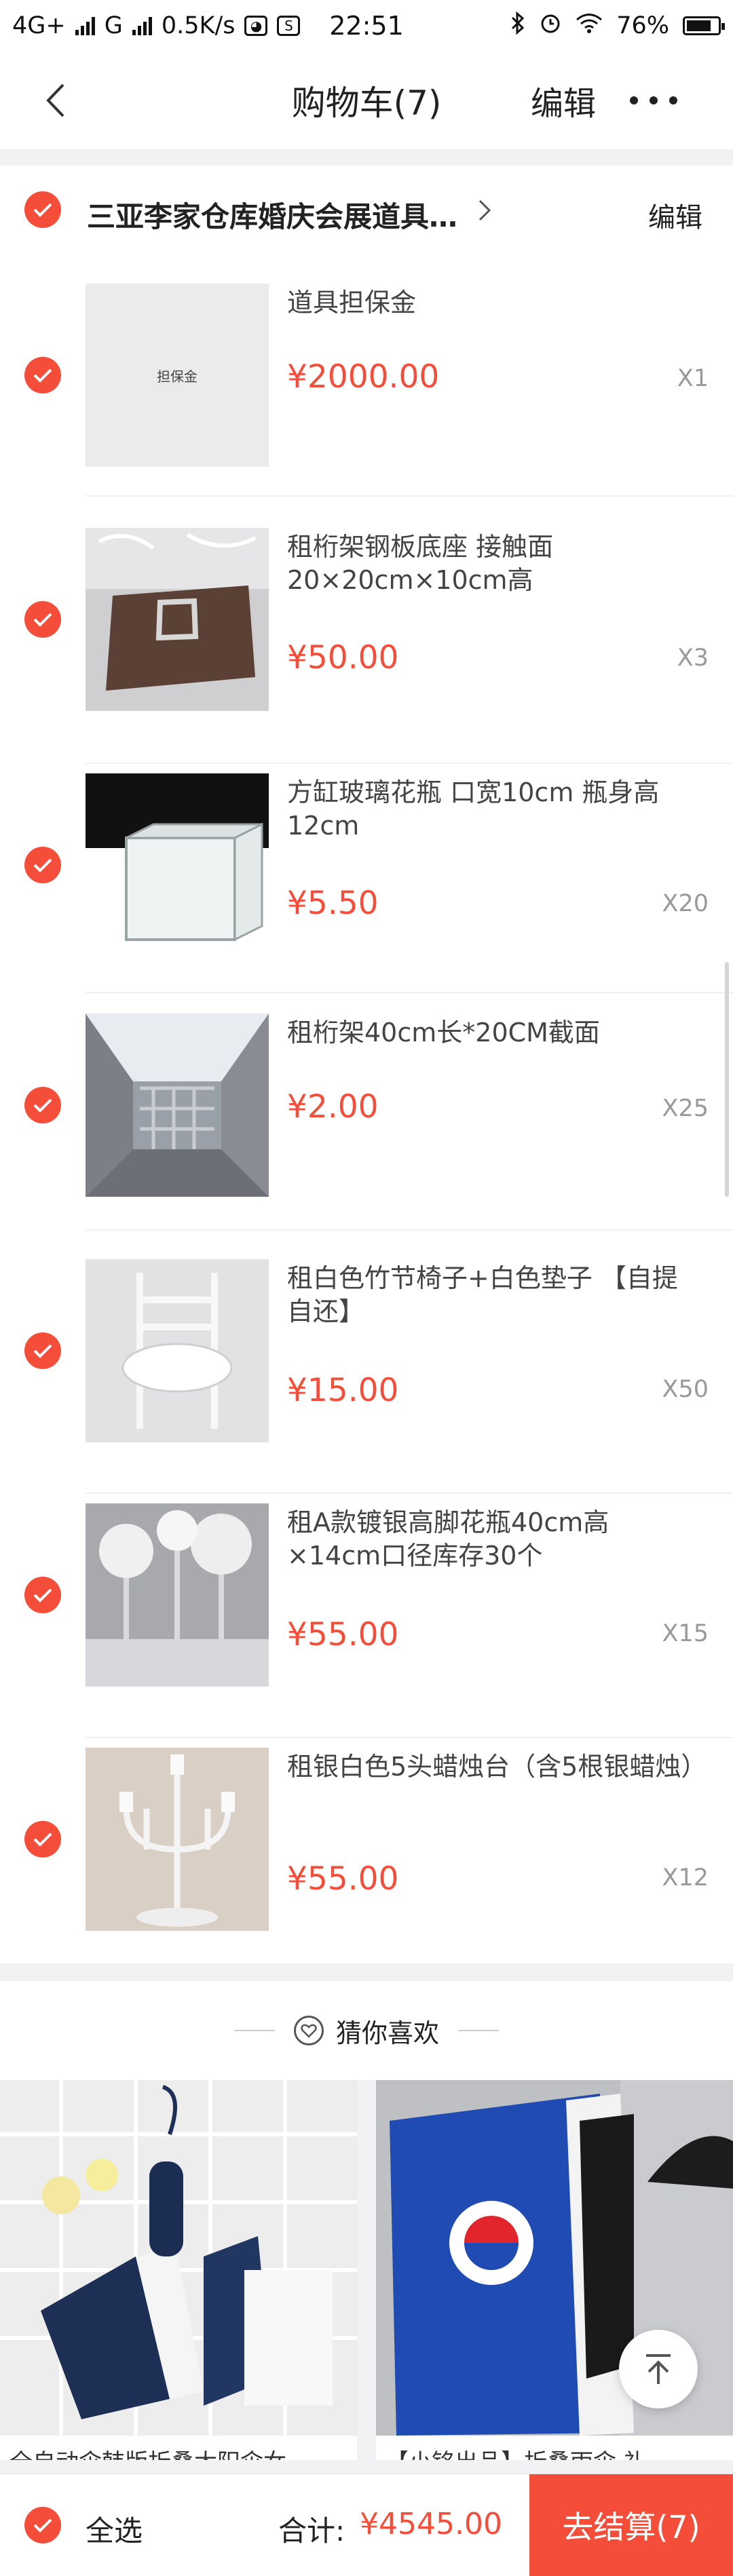 This screenshot has width=733, height=2576. What do you see at coordinates (563, 101) in the screenshot?
I see `edit-button: 编辑` at bounding box center [563, 101].